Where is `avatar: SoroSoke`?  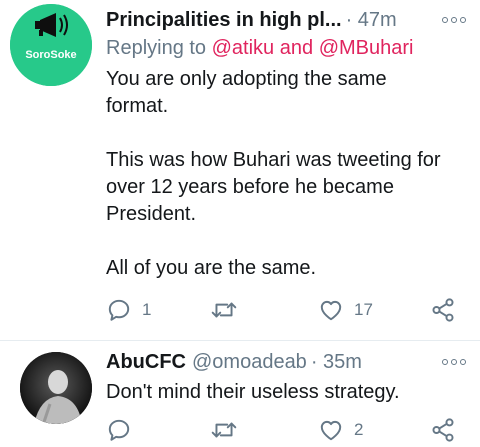
avatar: SoroSoke is located at coordinates (51, 45).